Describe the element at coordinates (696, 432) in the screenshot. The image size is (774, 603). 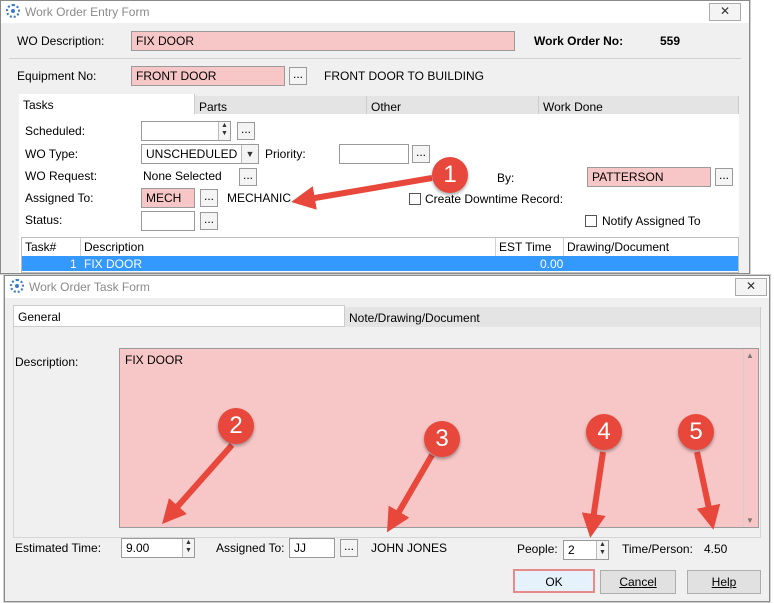
I see `annotation-marker-5: 5` at that location.